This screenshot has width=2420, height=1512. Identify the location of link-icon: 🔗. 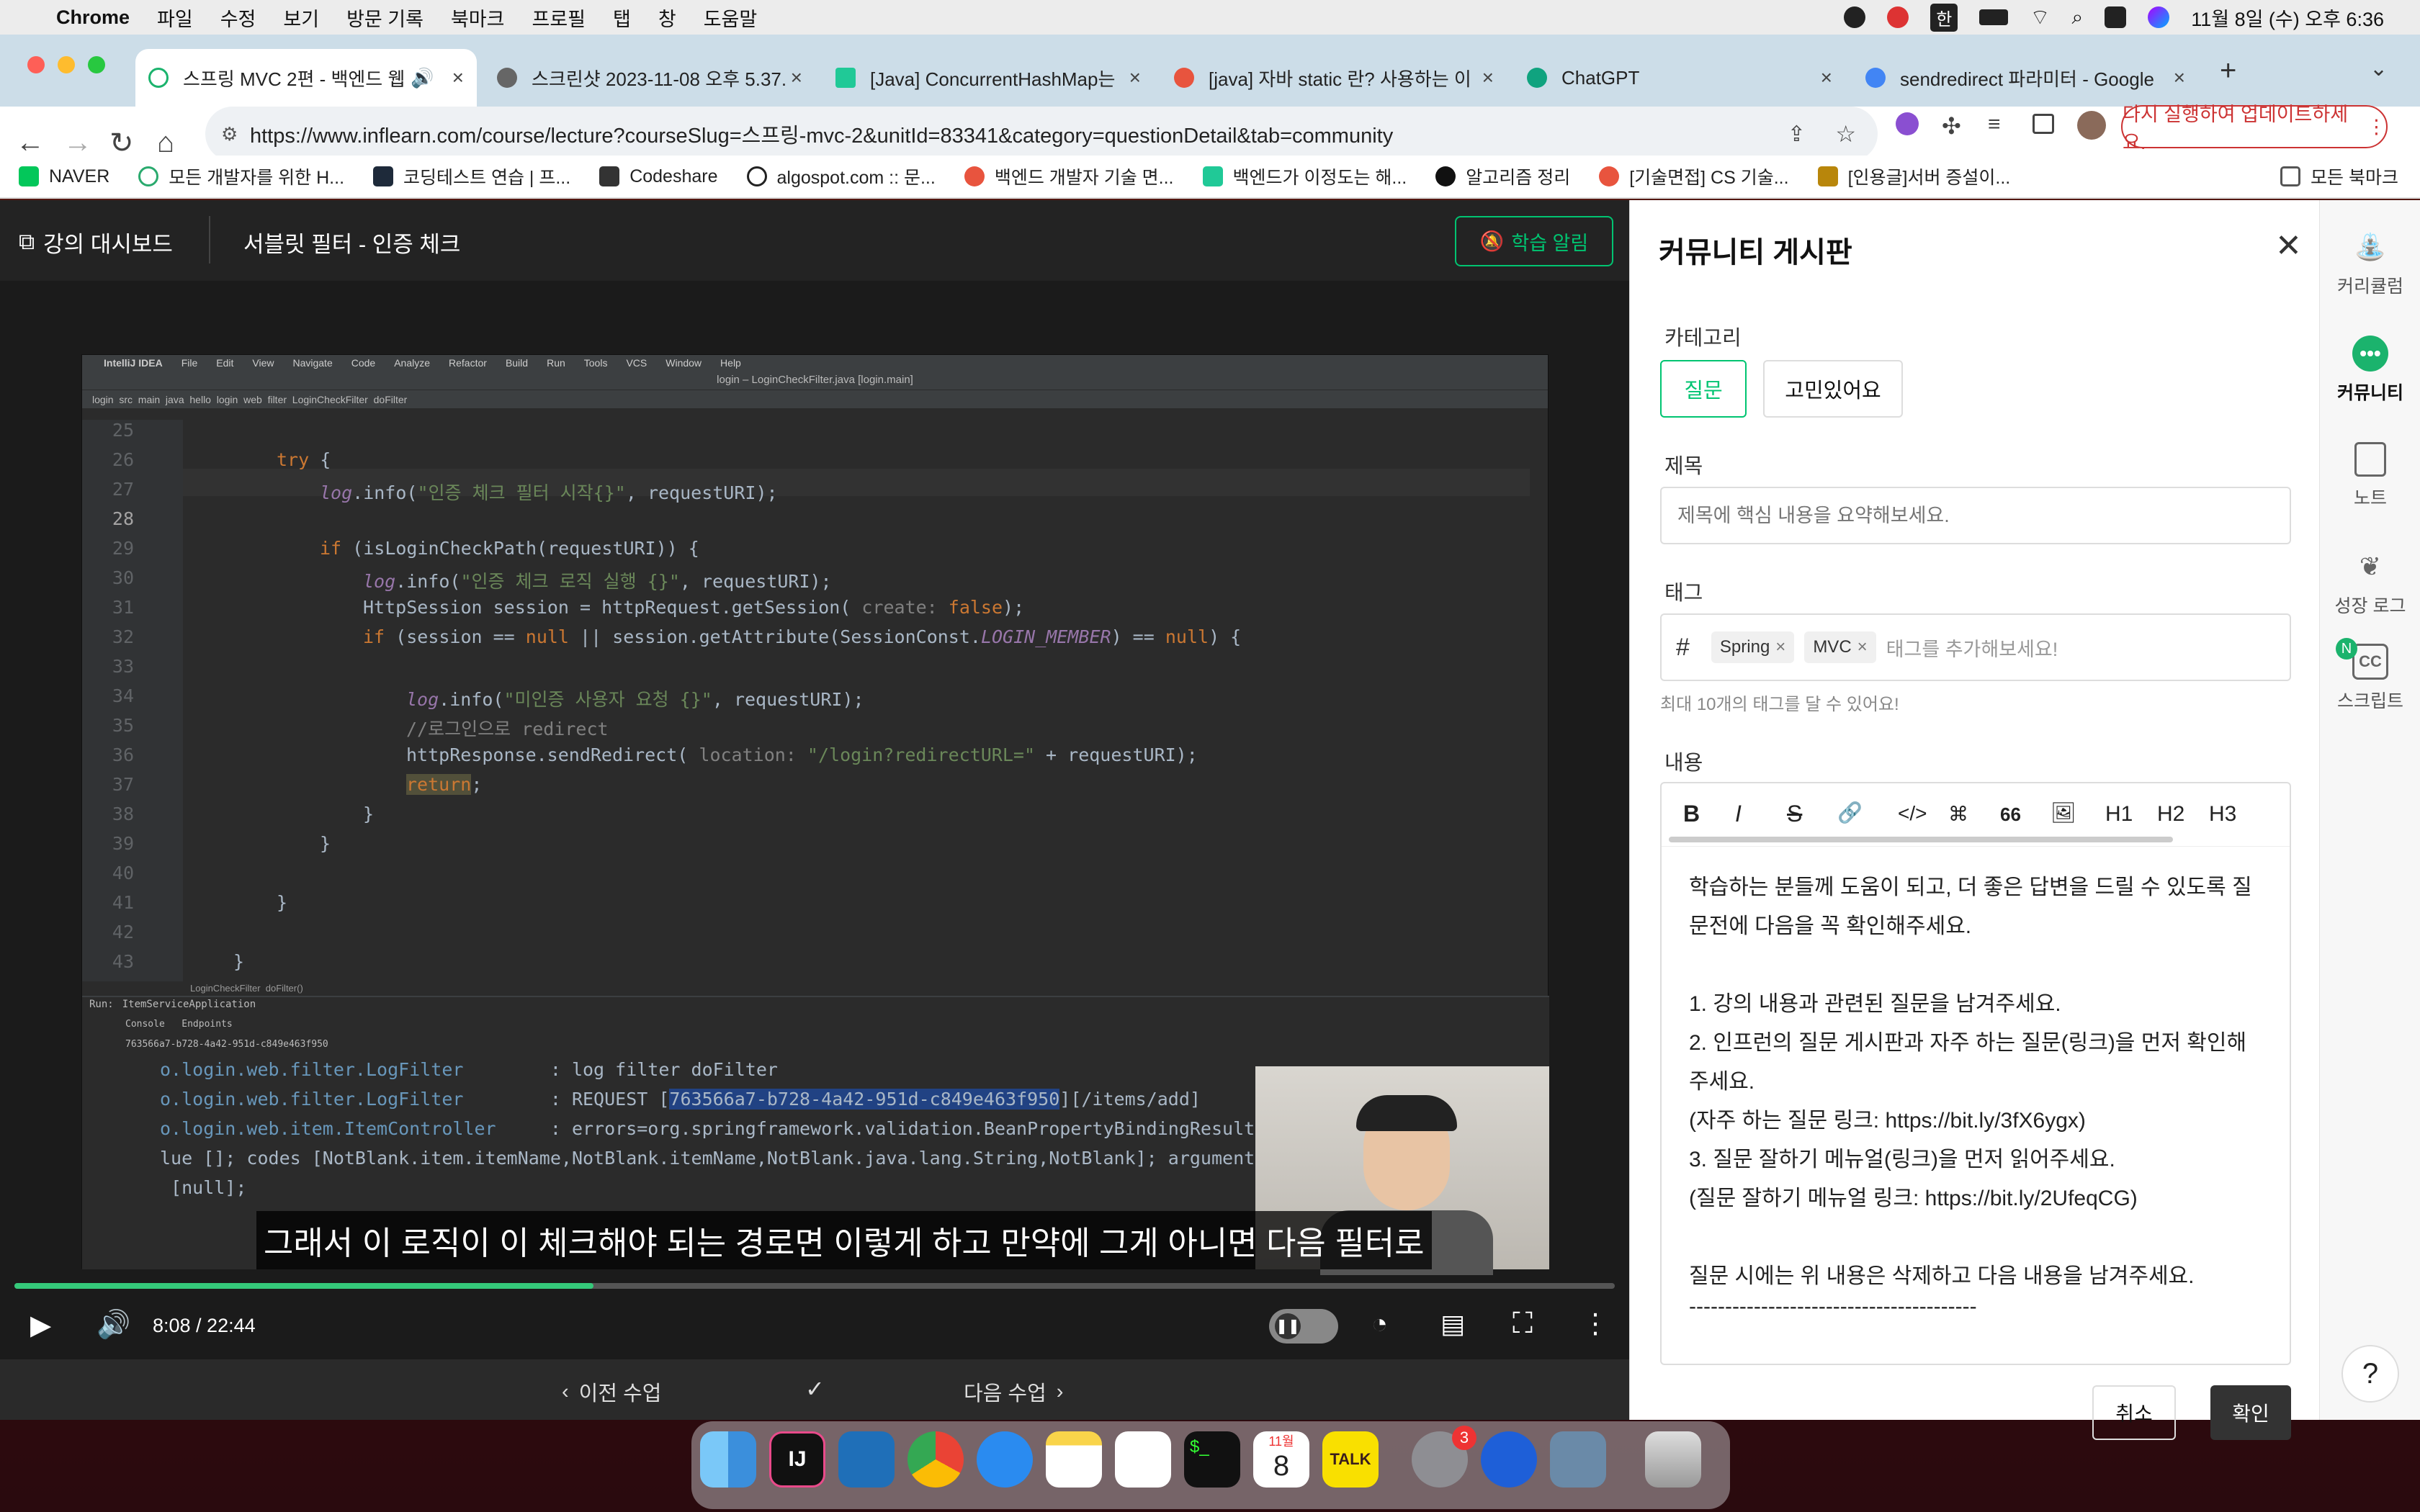
(1850, 812).